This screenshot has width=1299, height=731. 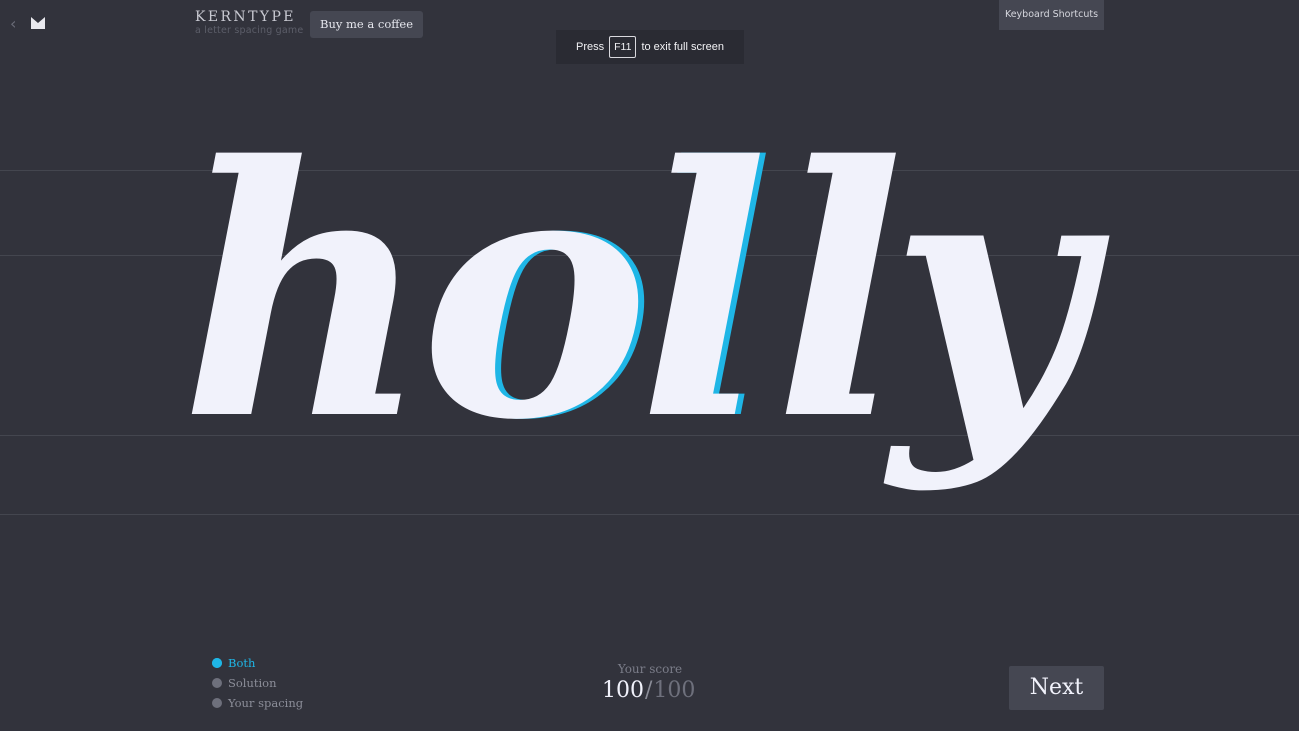 What do you see at coordinates (650, 669) in the screenshot?
I see `score-label: Your score` at bounding box center [650, 669].